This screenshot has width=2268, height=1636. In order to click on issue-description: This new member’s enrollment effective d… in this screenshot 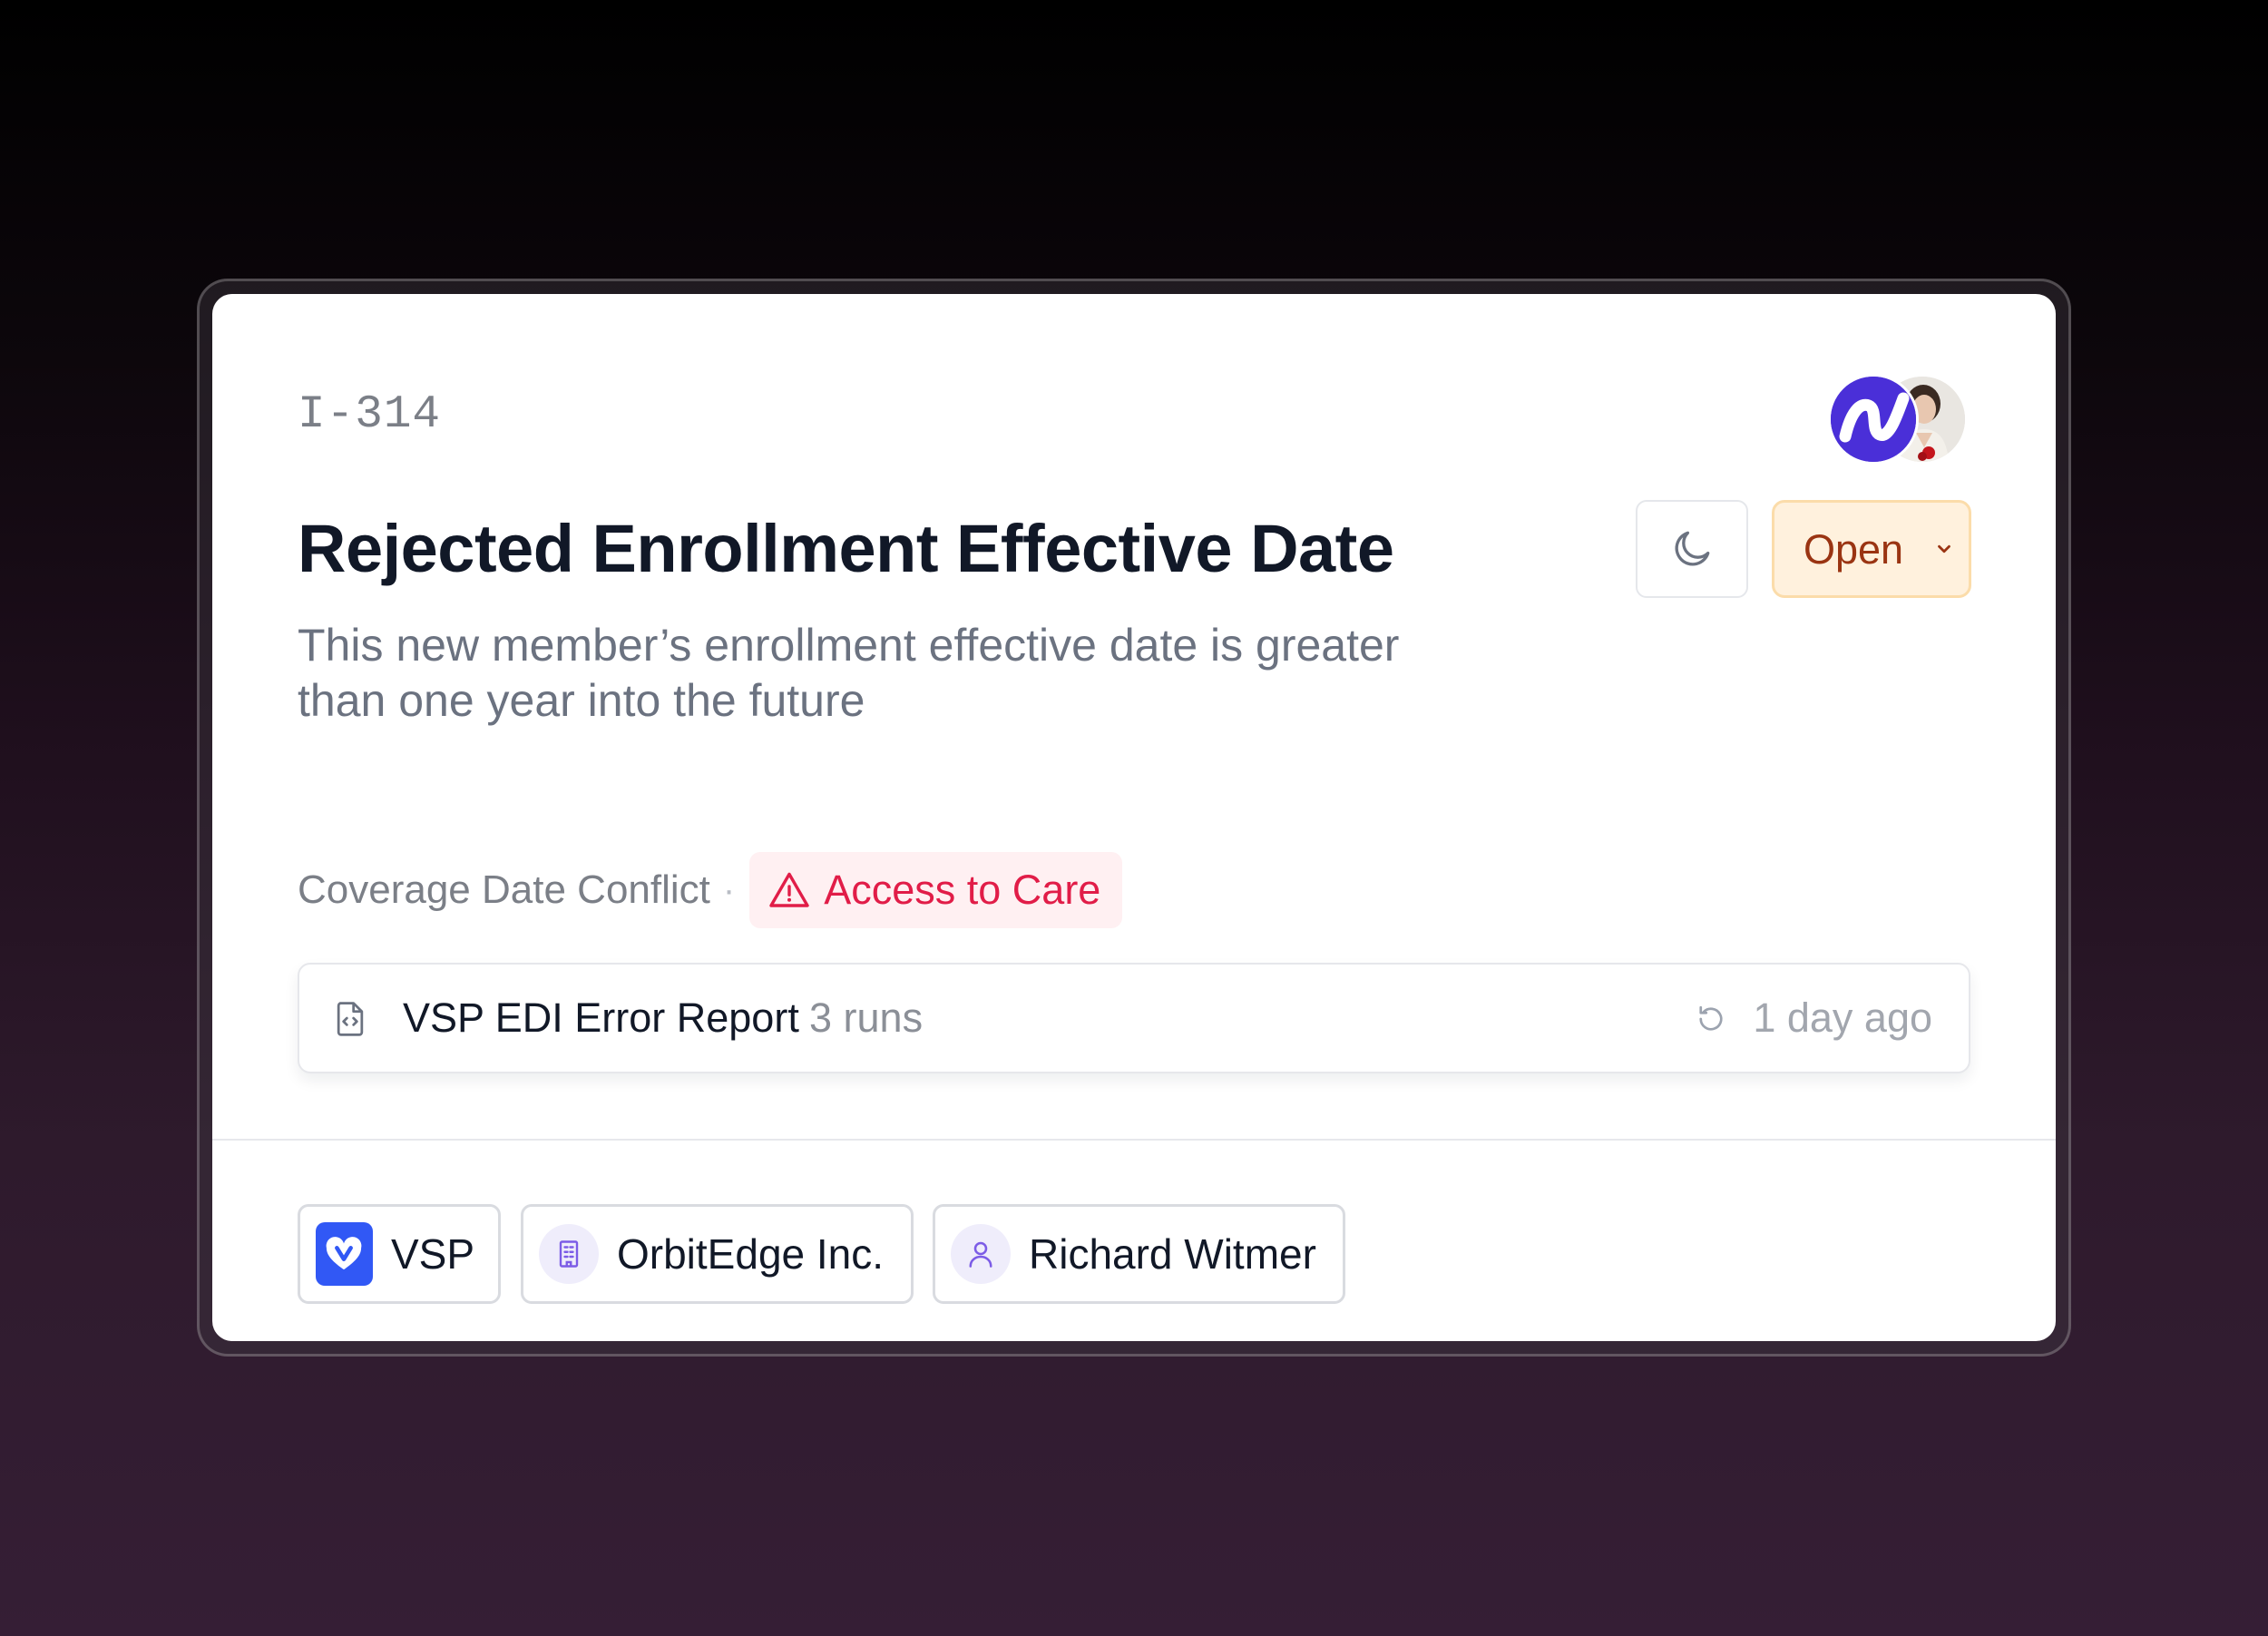, I will do `click(849, 673)`.